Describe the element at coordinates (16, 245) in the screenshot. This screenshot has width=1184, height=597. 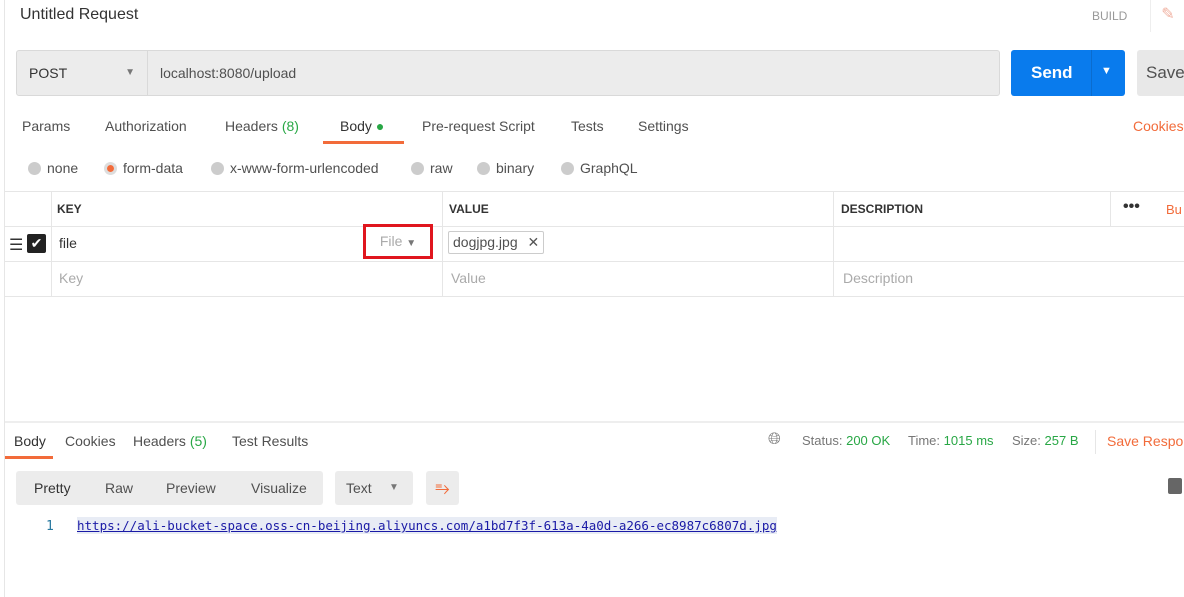
I see `drag-handle-icon: ☰` at that location.